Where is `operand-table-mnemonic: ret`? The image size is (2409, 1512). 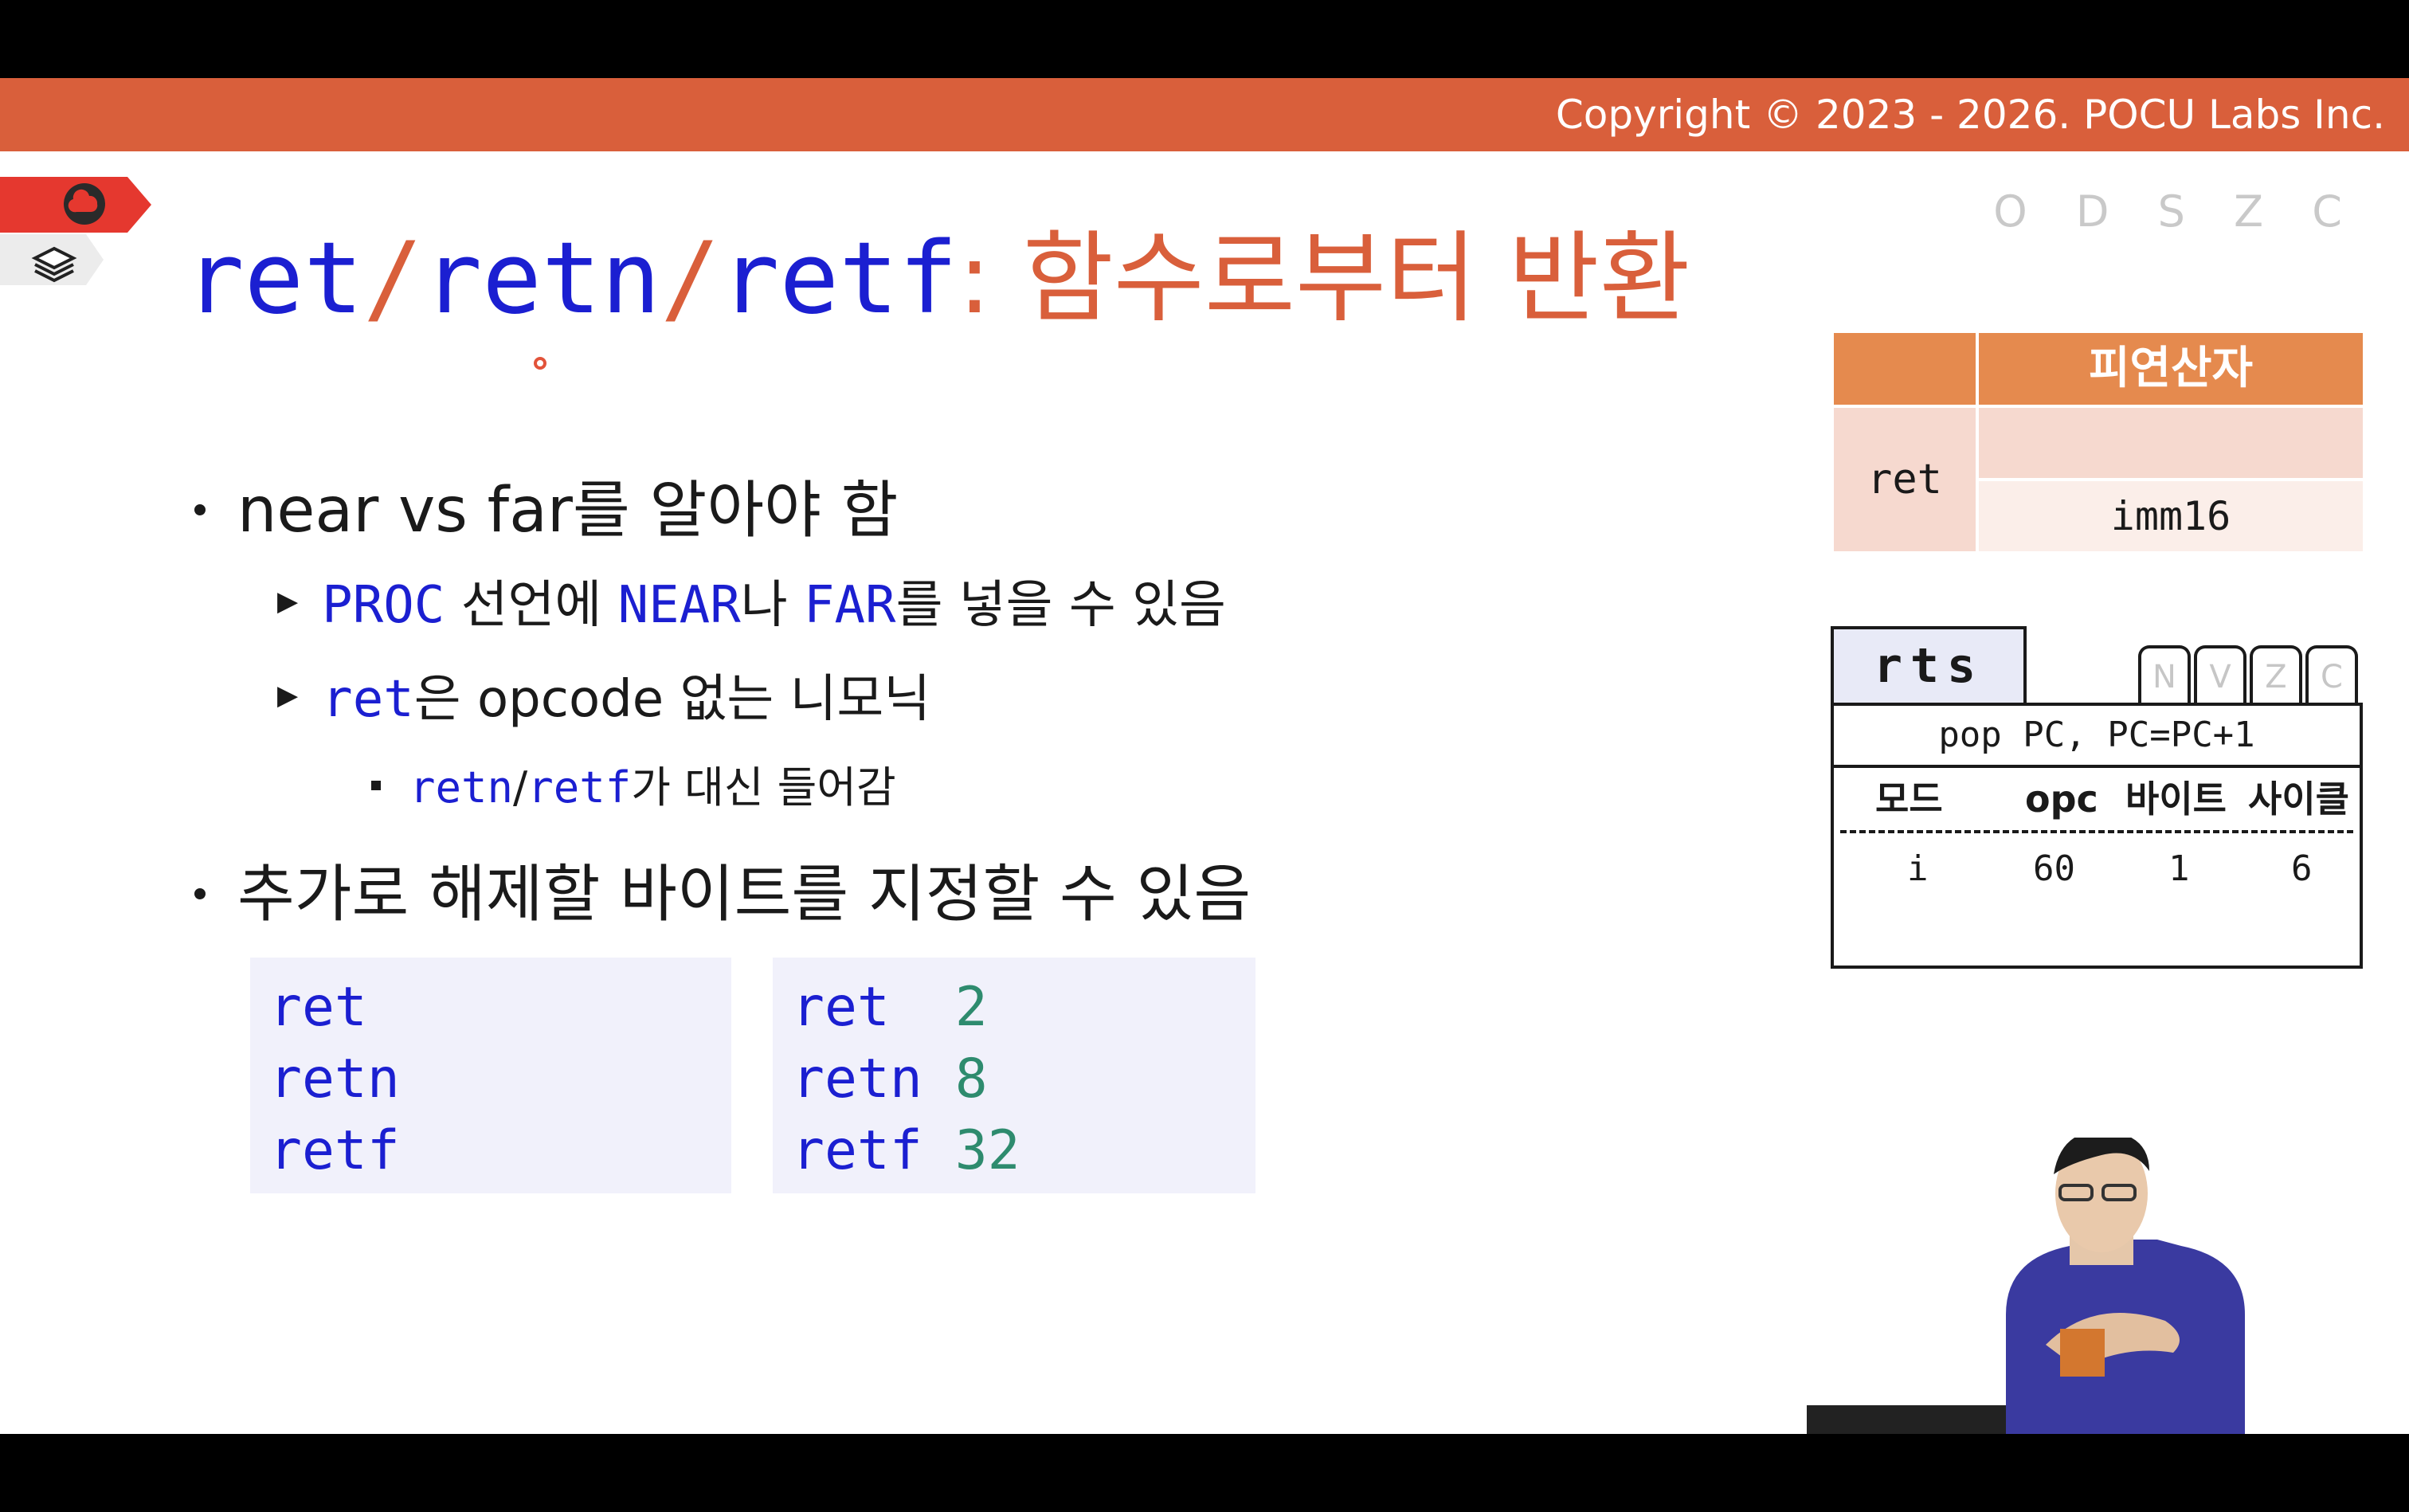 operand-table-mnemonic: ret is located at coordinates (1905, 480).